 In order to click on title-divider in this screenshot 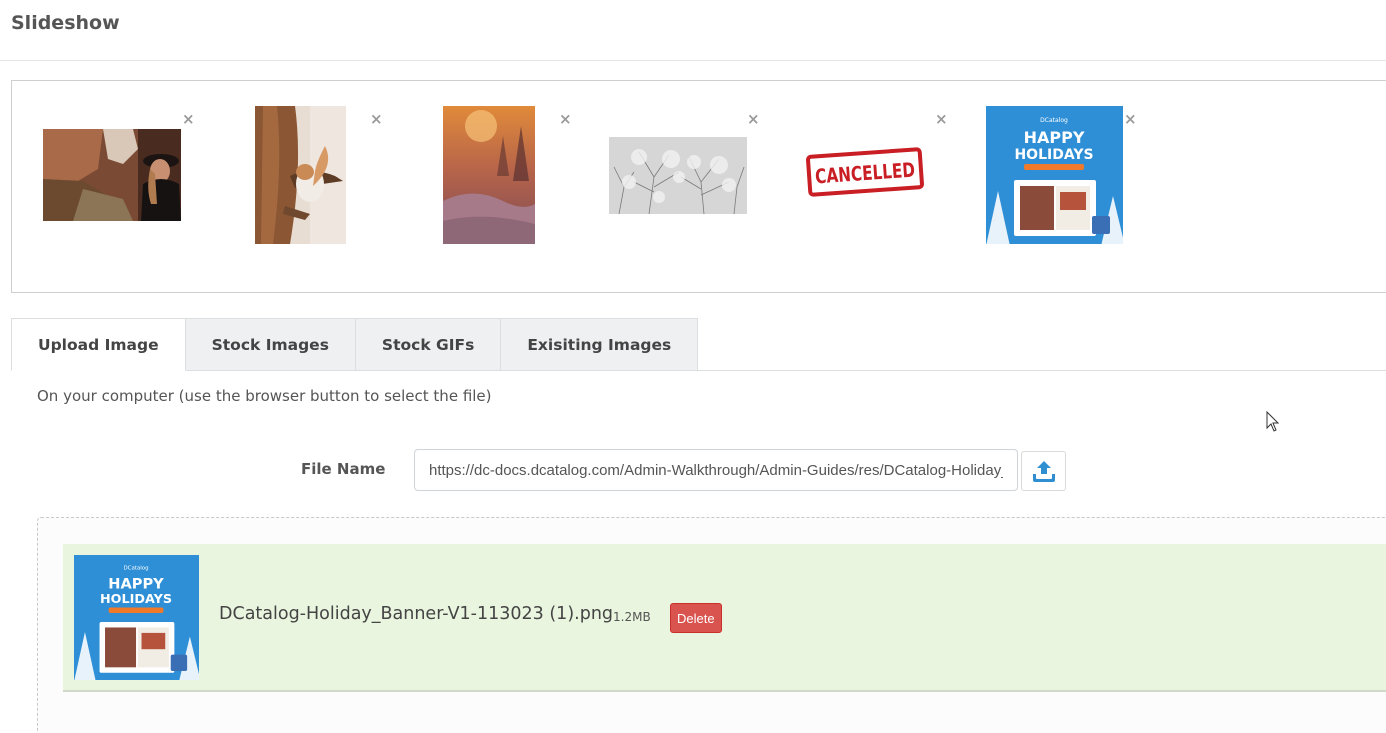, I will do `click(693, 60)`.